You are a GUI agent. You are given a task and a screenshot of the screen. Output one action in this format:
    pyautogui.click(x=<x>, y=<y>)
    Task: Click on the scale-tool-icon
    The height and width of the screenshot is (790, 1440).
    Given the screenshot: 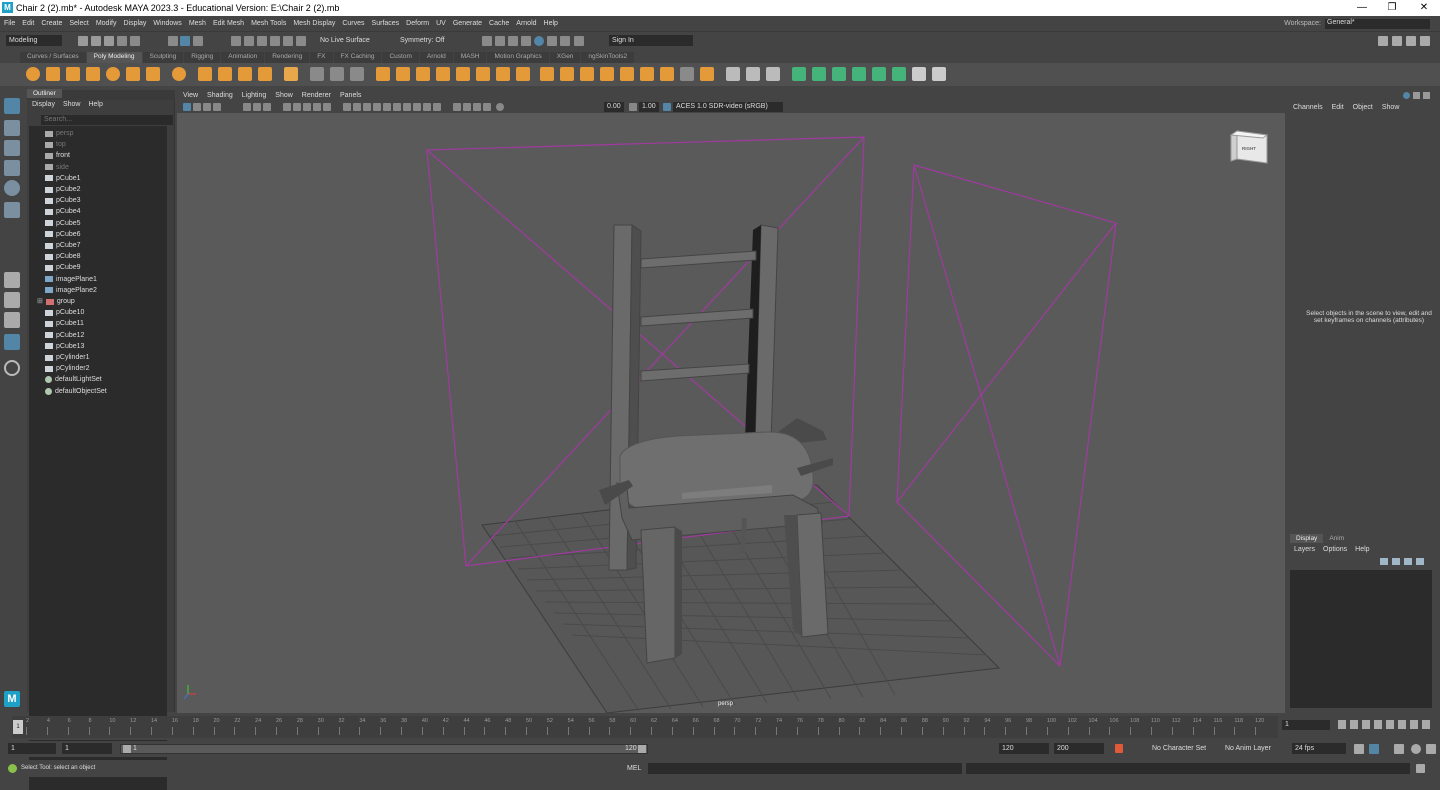 What is the action you would take?
    pyautogui.click(x=12, y=210)
    